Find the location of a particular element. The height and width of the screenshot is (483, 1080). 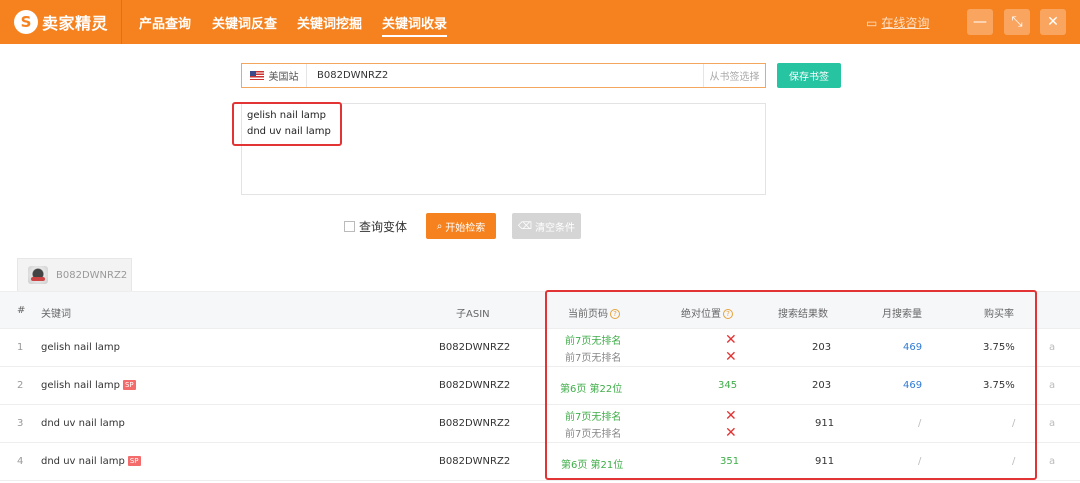

asin-input is located at coordinates (505, 75).